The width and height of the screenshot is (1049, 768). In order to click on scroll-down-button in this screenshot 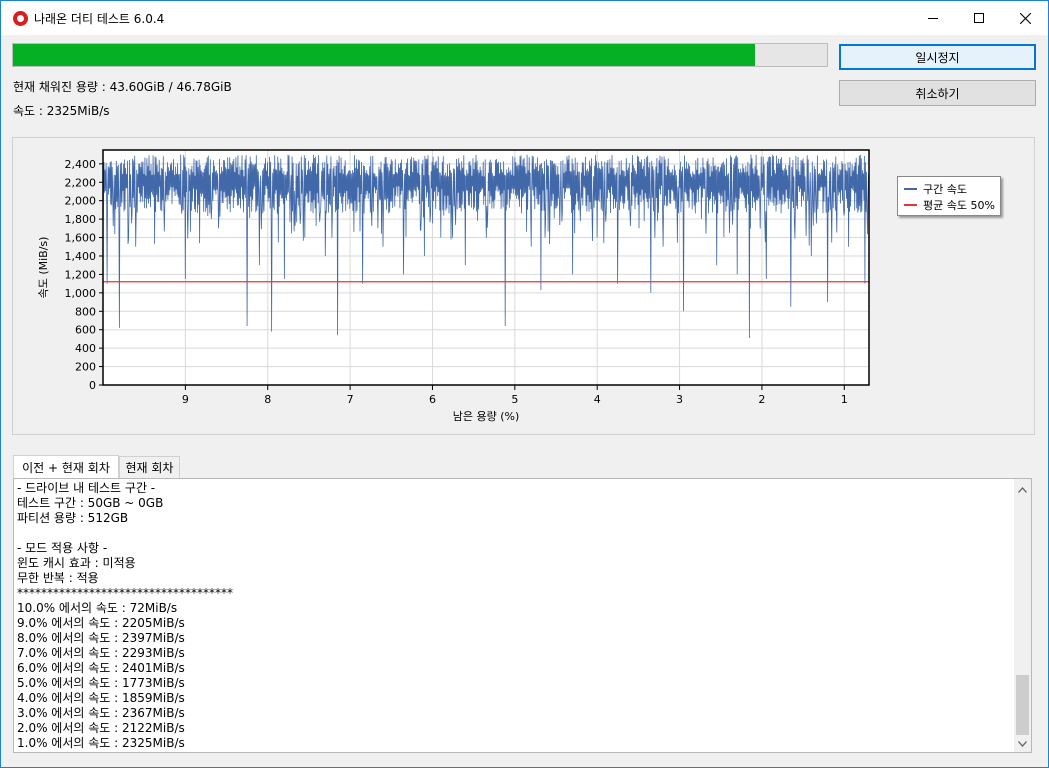, I will do `click(1022, 743)`.